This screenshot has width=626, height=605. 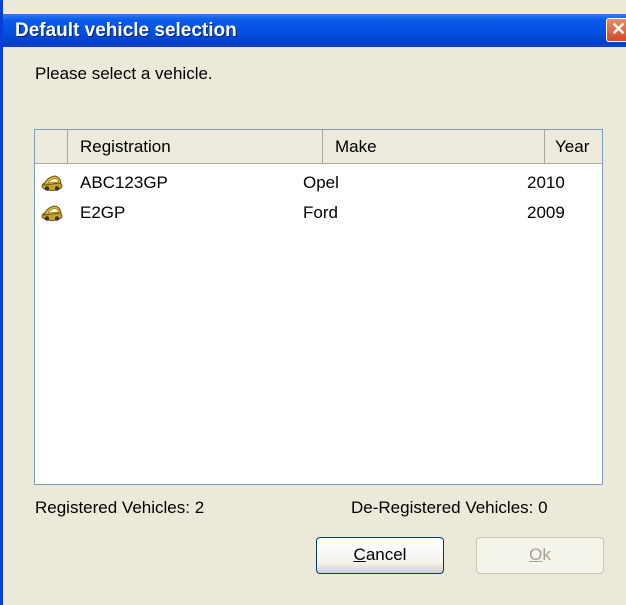 I want to click on cancel-mnemonic: C, so click(x=359, y=554).